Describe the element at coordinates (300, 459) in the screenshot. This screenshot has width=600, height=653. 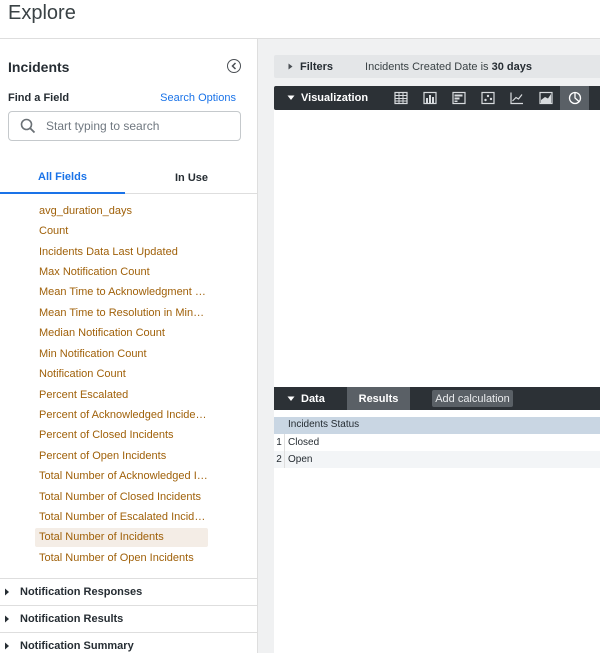
I see `row-value: Open` at that location.